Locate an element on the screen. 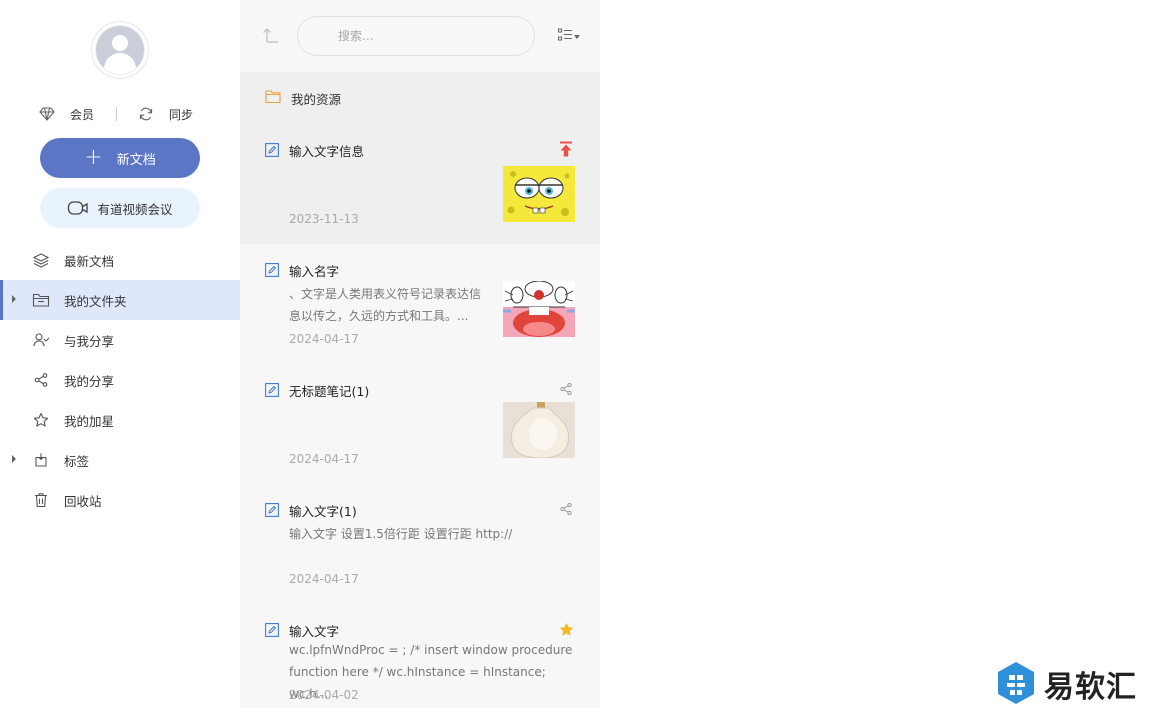 This screenshot has width=1164, height=708. spongebob-thumbnail is located at coordinates (539, 194).